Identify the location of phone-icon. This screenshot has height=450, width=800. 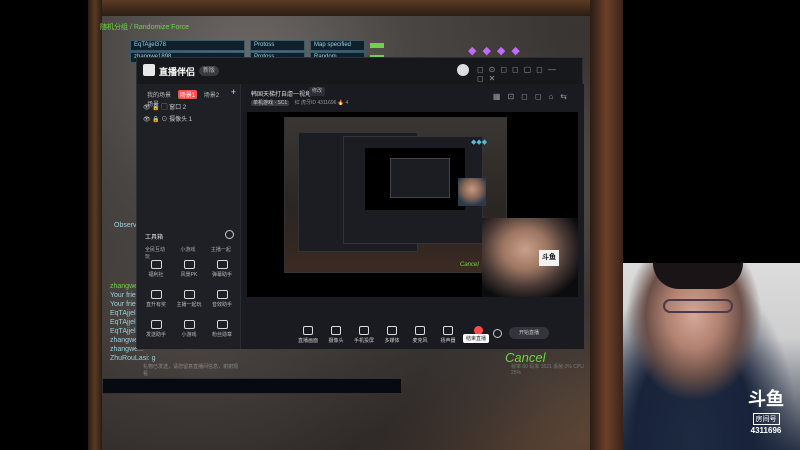
(364, 330).